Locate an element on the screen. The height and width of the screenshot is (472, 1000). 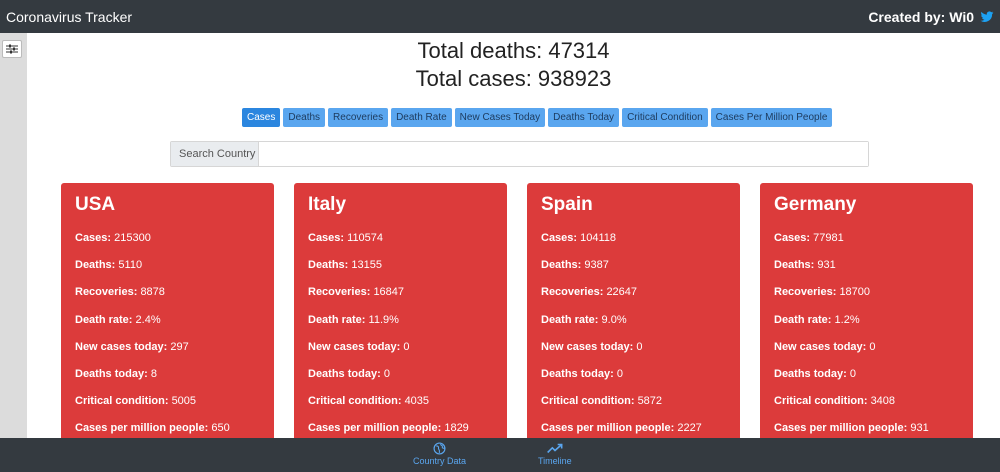
stat-cases: Cases: 110574 is located at coordinates (346, 238).